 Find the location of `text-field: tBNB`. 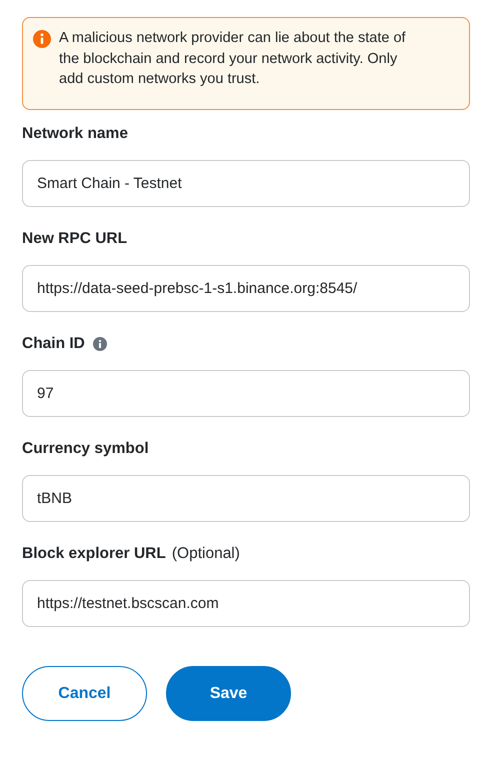

text-field: tBNB is located at coordinates (246, 498).